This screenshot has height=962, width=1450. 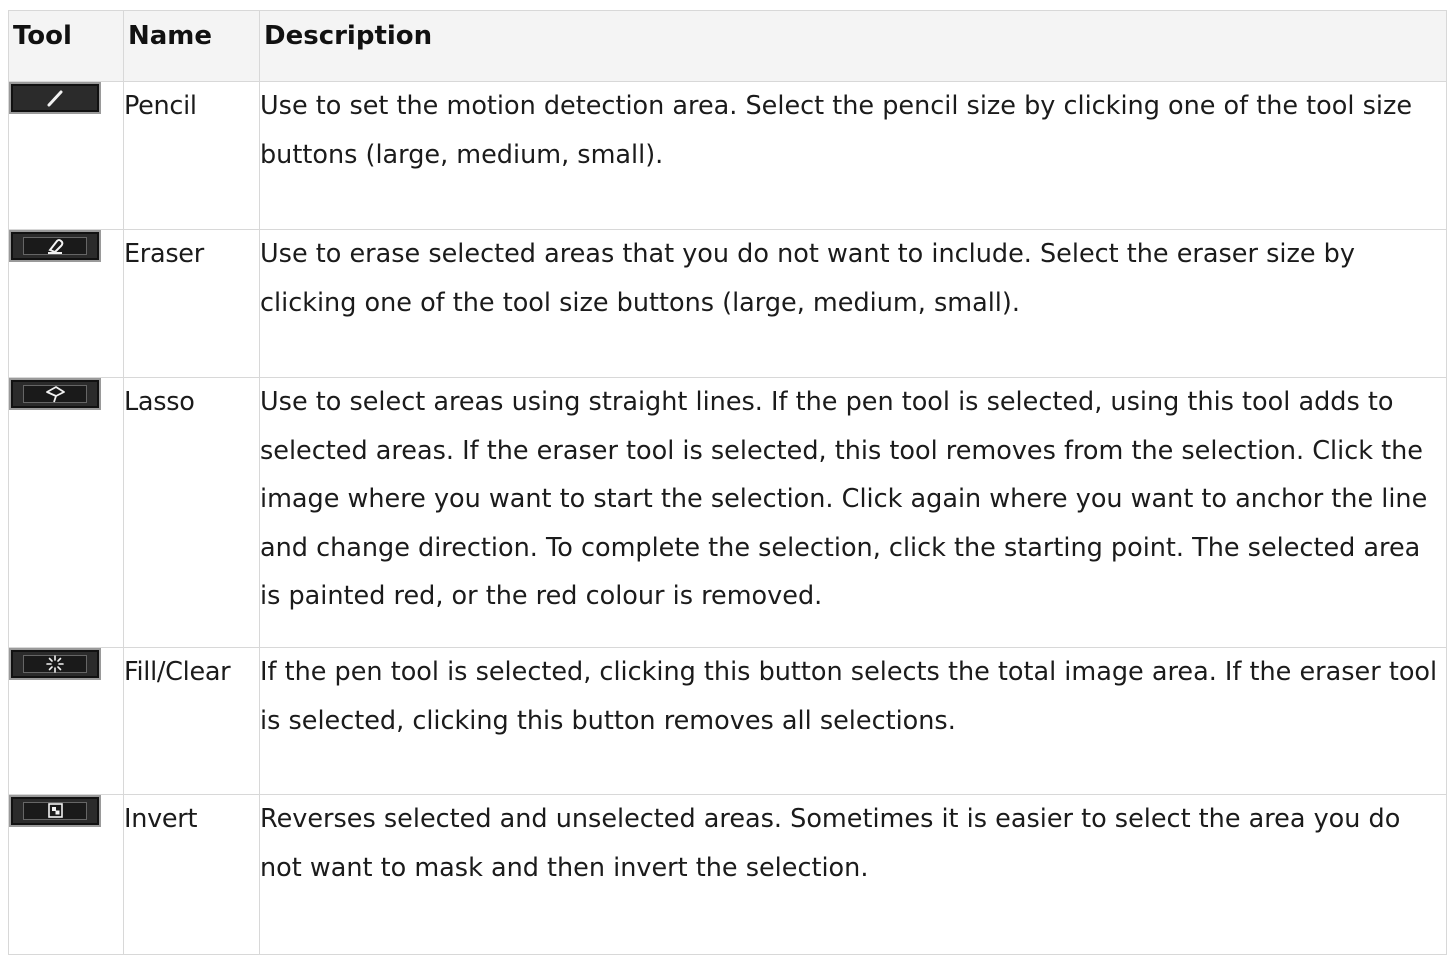 I want to click on eraser-icon, so click(x=55, y=246).